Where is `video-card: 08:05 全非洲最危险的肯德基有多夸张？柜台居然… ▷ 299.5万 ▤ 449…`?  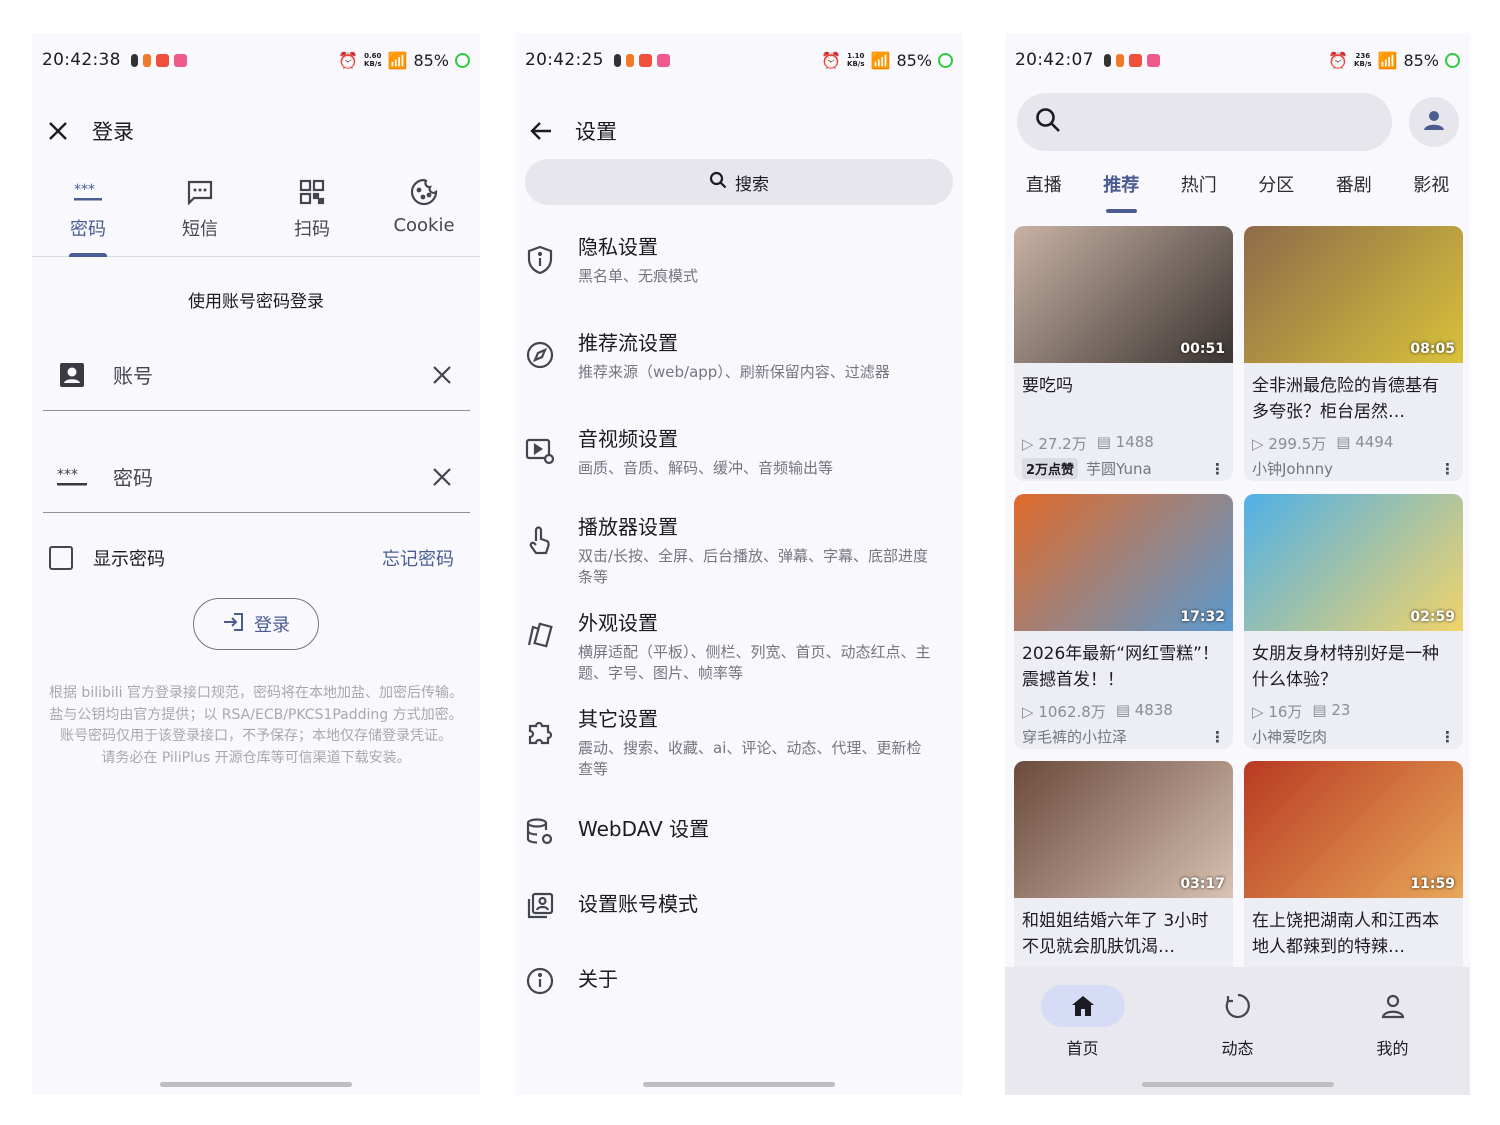 video-card: 08:05 全非洲最危险的肯德基有多夸张？柜台居然… ▷ 299.5万 ▤ 449… is located at coordinates (1353, 353).